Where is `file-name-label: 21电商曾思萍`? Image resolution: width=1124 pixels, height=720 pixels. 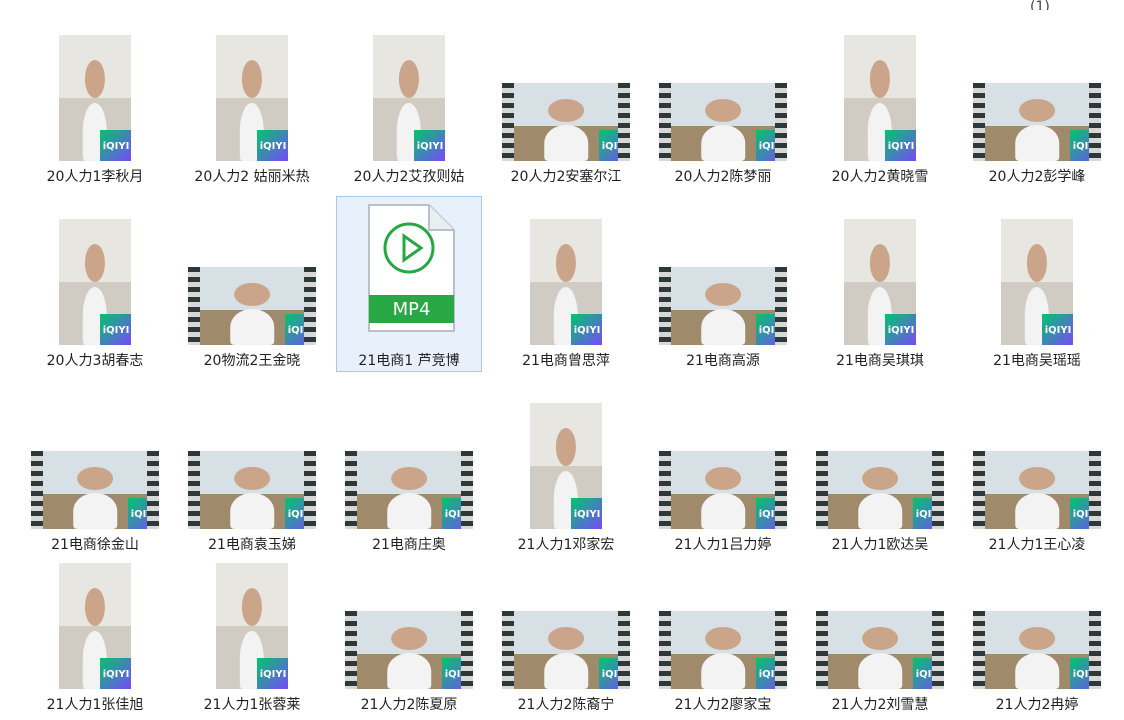 file-name-label: 21电商曾思萍 is located at coordinates (566, 361).